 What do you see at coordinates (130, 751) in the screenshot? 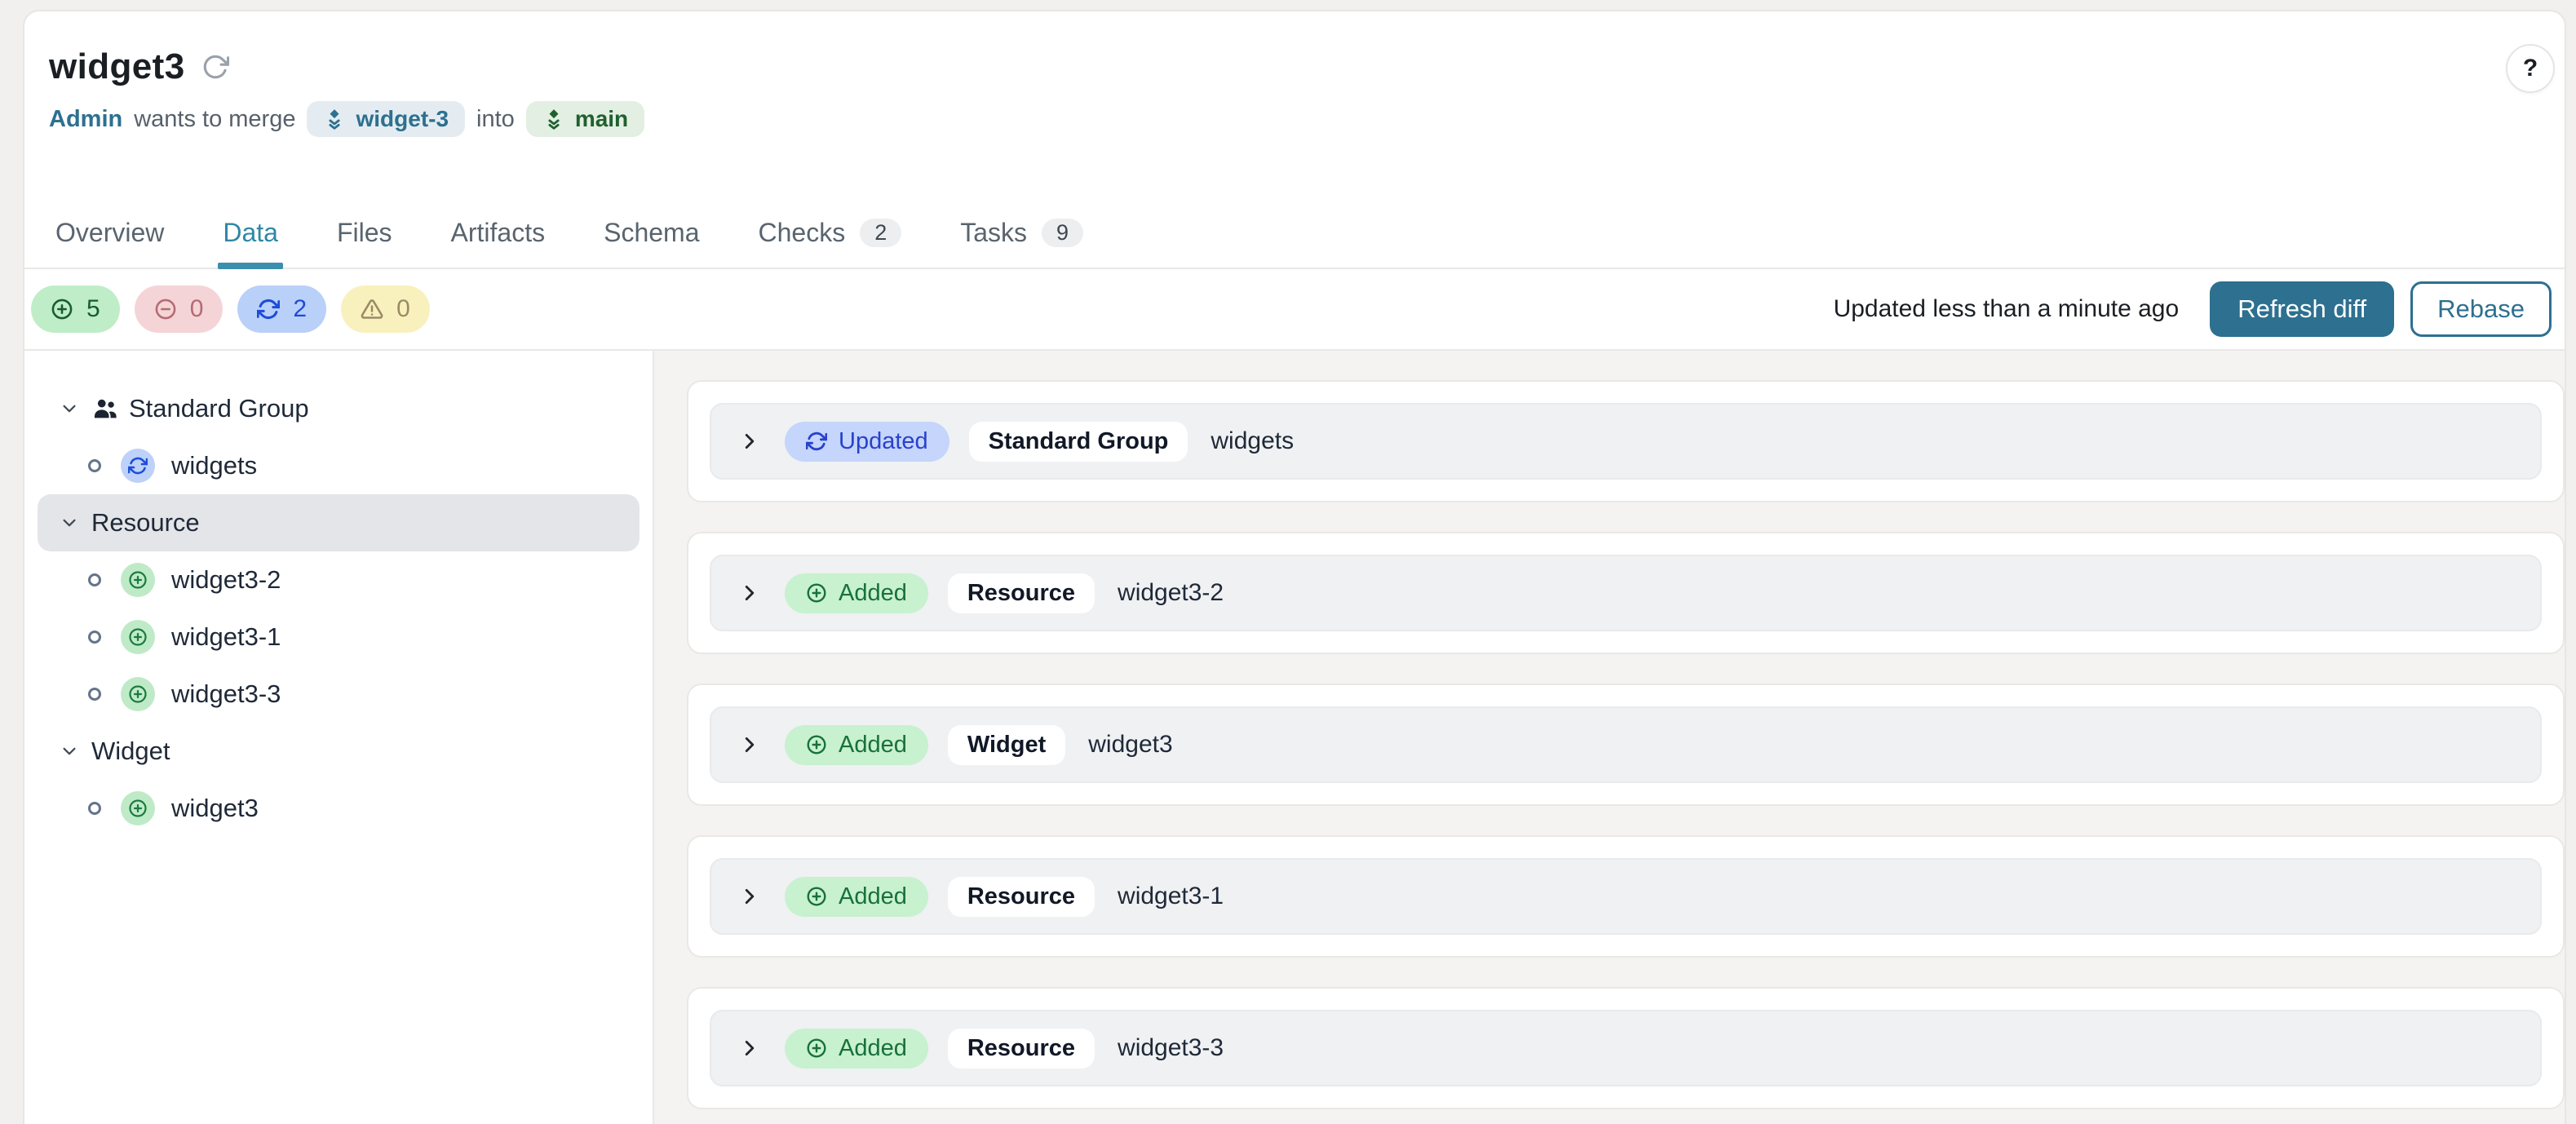
I see `tree-group-label: Widget` at bounding box center [130, 751].